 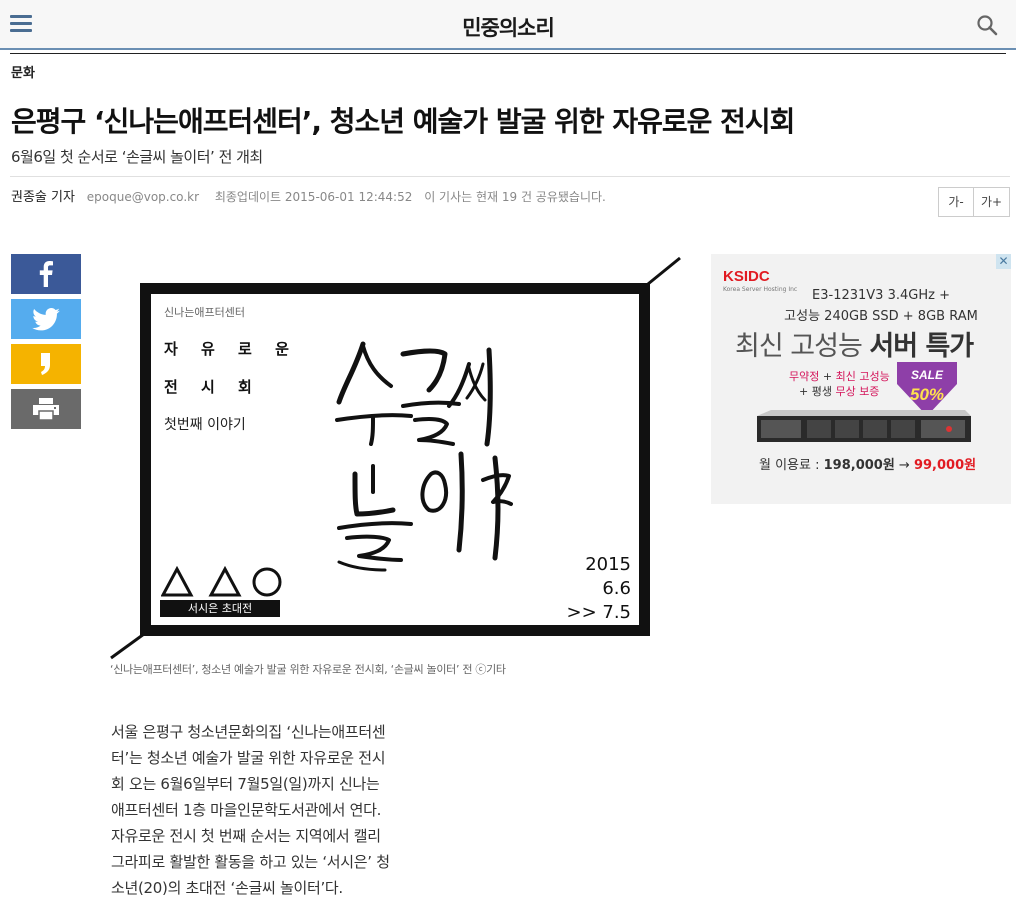 I want to click on facebook-icon, so click(x=46, y=274).